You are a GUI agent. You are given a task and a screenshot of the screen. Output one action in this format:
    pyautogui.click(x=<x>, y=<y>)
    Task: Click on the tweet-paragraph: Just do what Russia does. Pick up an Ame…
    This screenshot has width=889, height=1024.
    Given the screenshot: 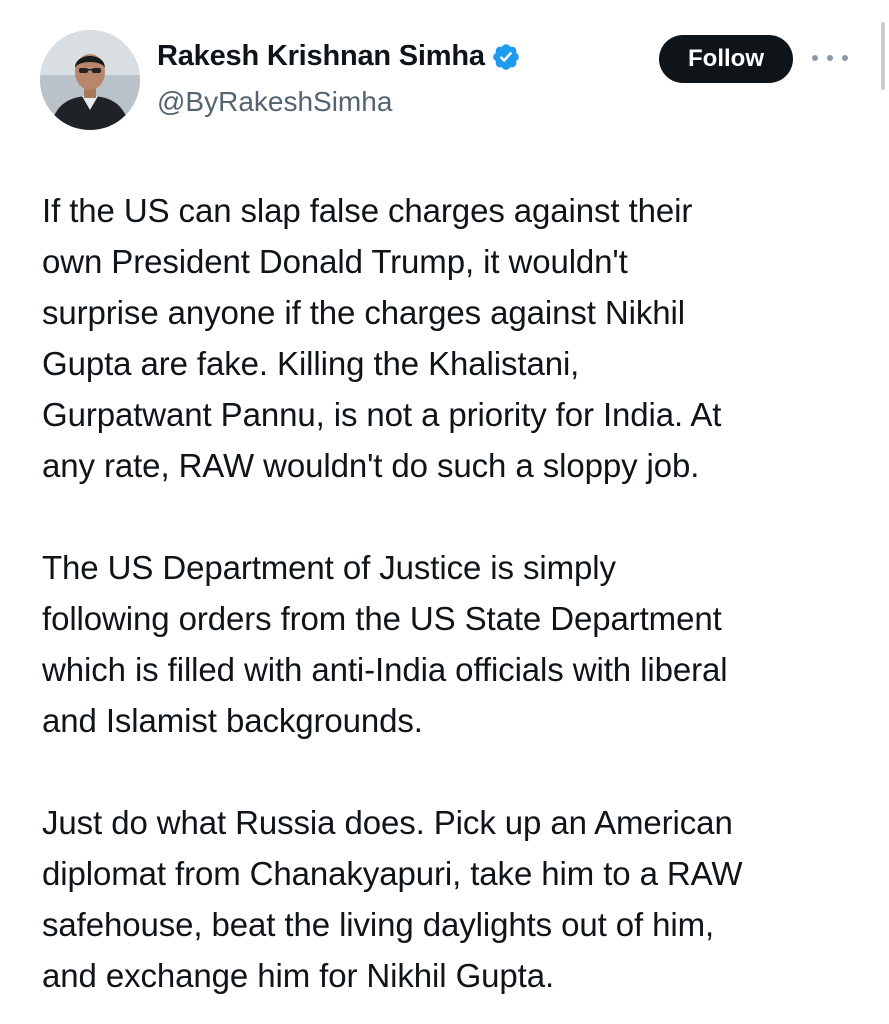 What is the action you would take?
    pyautogui.click(x=392, y=899)
    